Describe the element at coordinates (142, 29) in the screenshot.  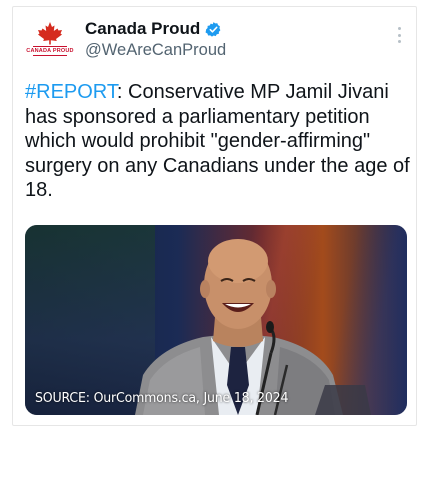
I see `author-name: Canada Proud` at that location.